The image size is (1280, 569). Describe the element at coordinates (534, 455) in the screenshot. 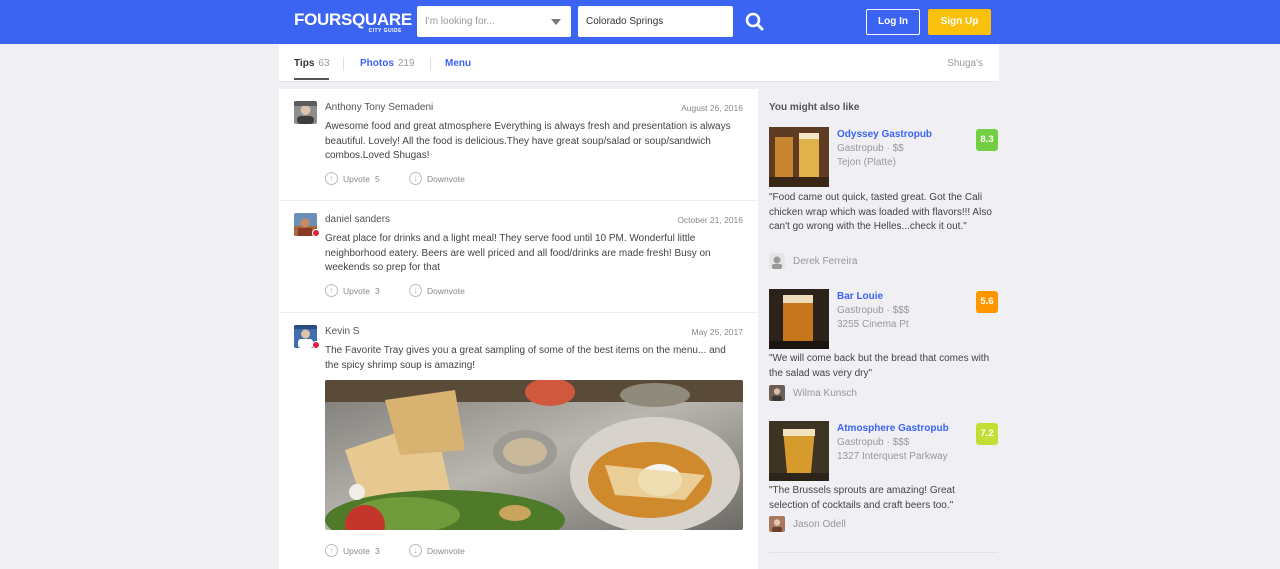

I see `tip-photo` at that location.